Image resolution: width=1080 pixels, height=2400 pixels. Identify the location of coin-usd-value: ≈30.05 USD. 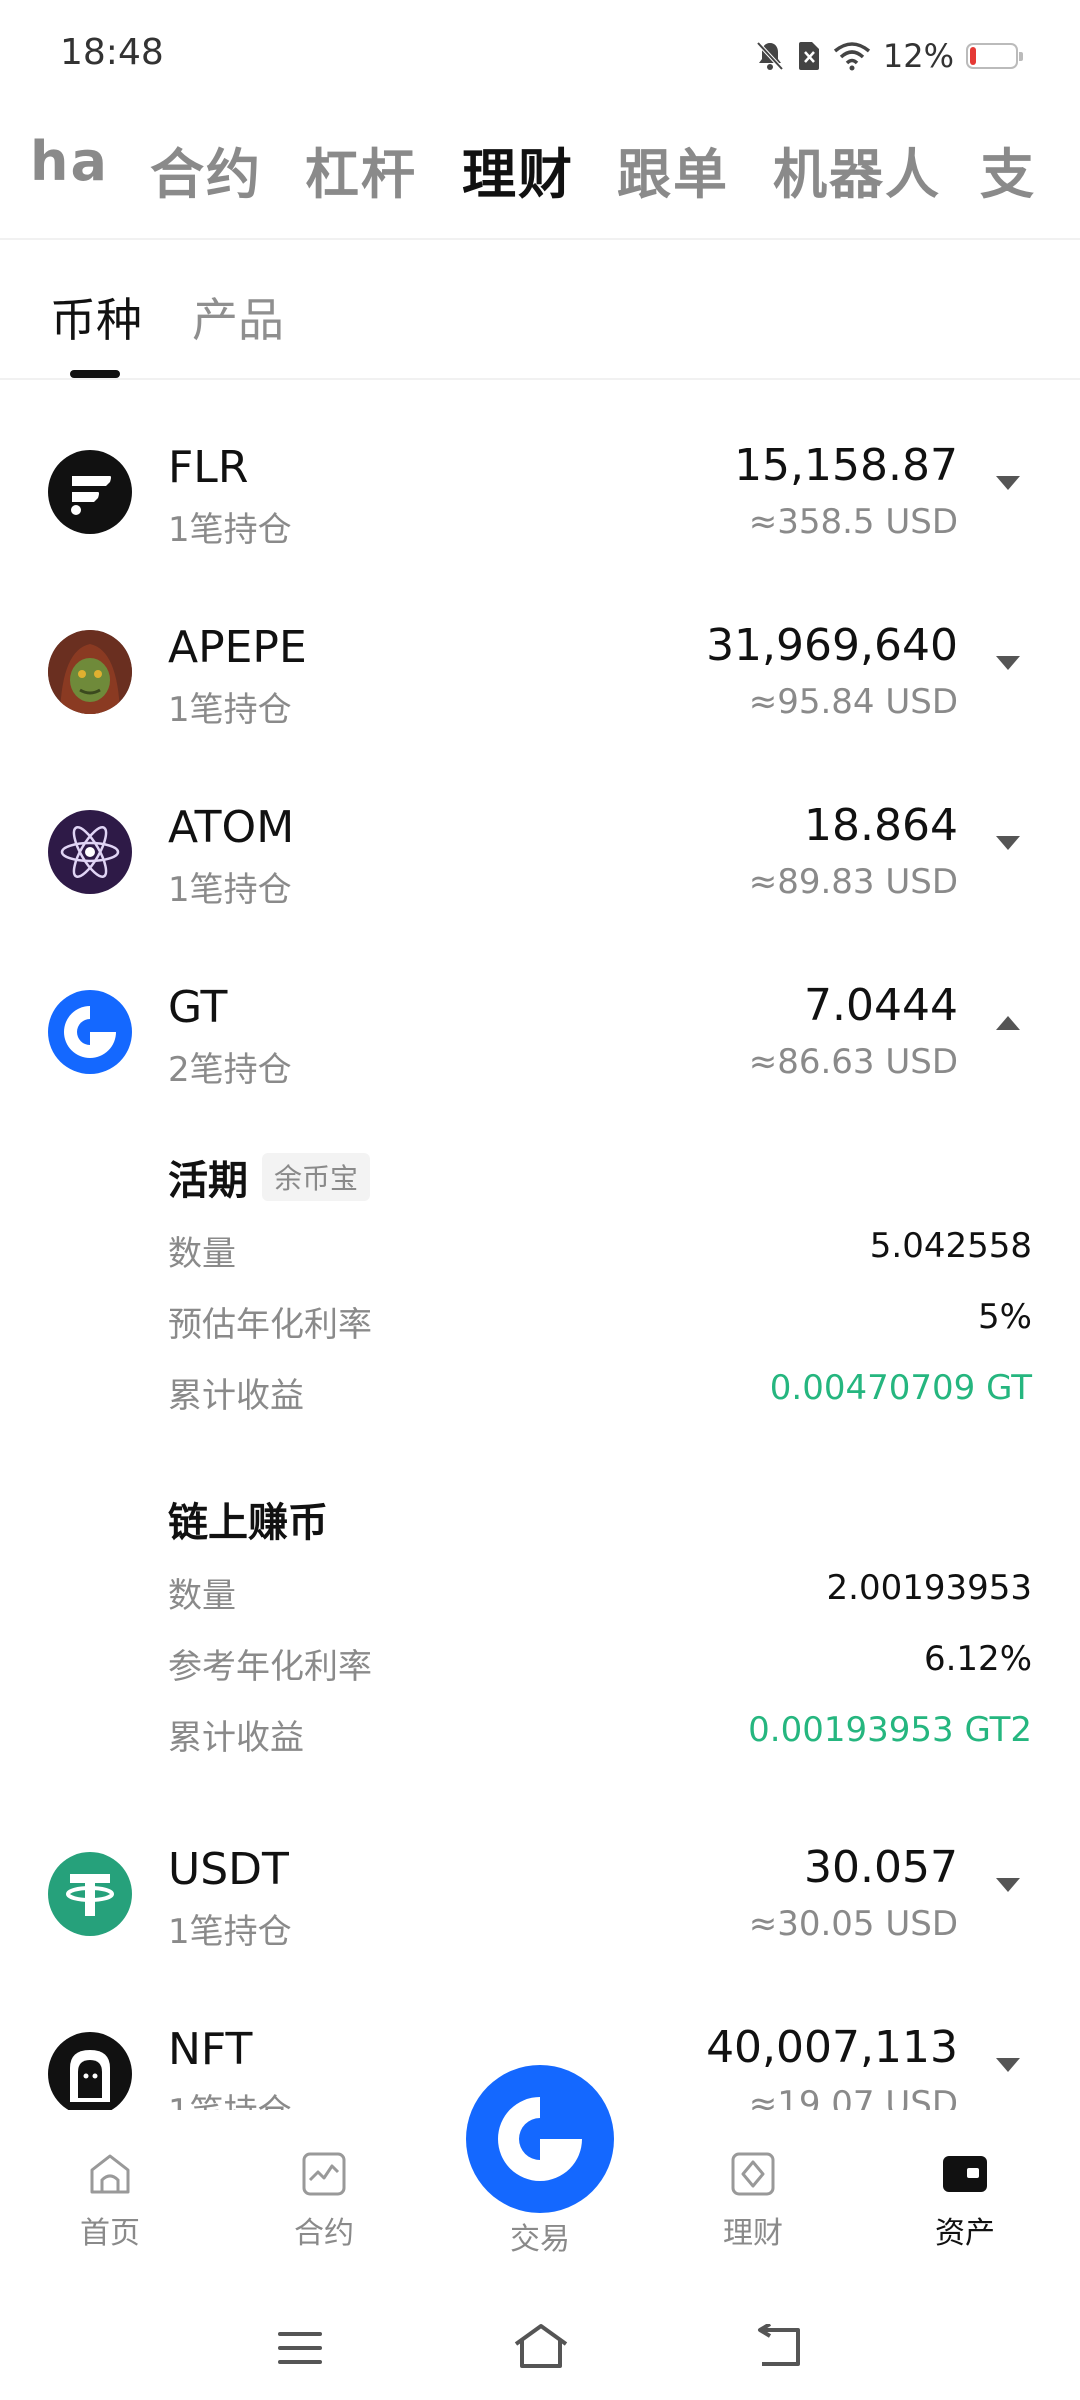
(853, 1924).